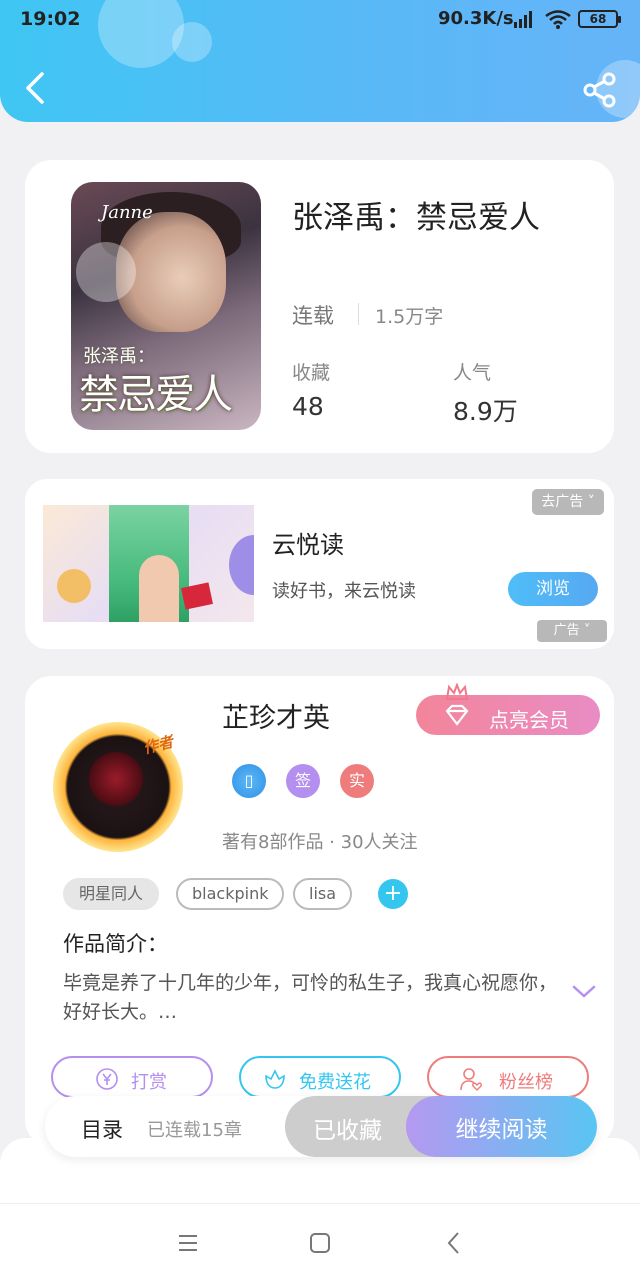 The height and width of the screenshot is (1280, 640). What do you see at coordinates (416, 218) in the screenshot?
I see `book-title: 张泽禹：禁忌爱人` at bounding box center [416, 218].